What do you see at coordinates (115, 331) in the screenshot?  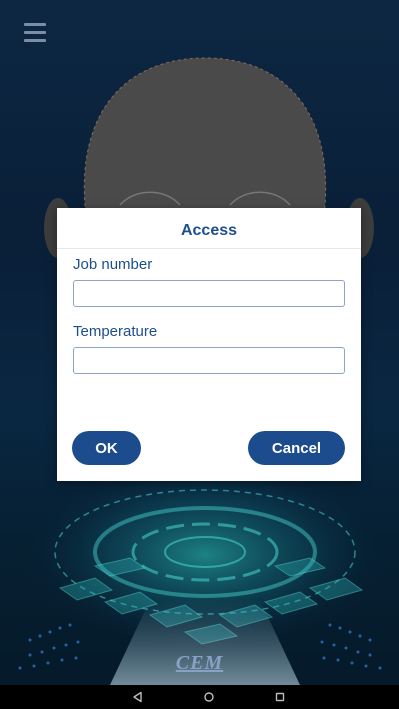 I see `temperature-label: Temperature` at bounding box center [115, 331].